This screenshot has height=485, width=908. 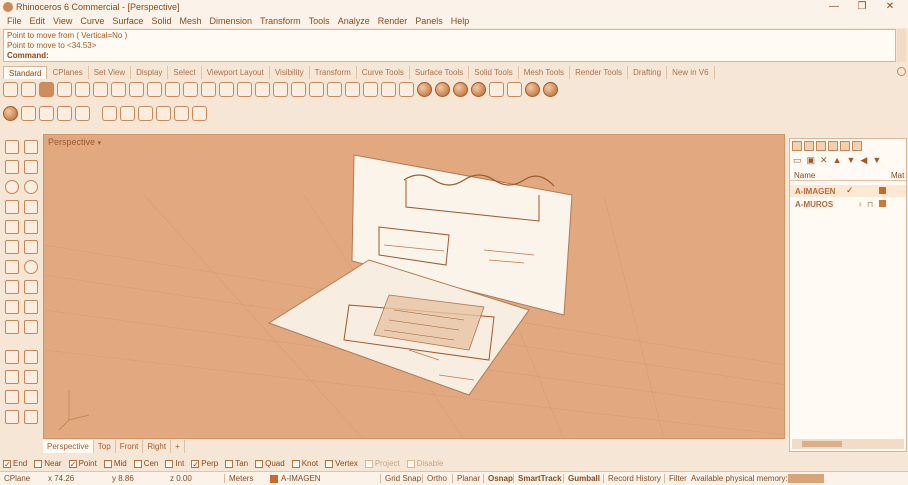 What do you see at coordinates (848, 204) in the screenshot?
I see `layer-row: A-MUROS ♀ ⊓` at bounding box center [848, 204].